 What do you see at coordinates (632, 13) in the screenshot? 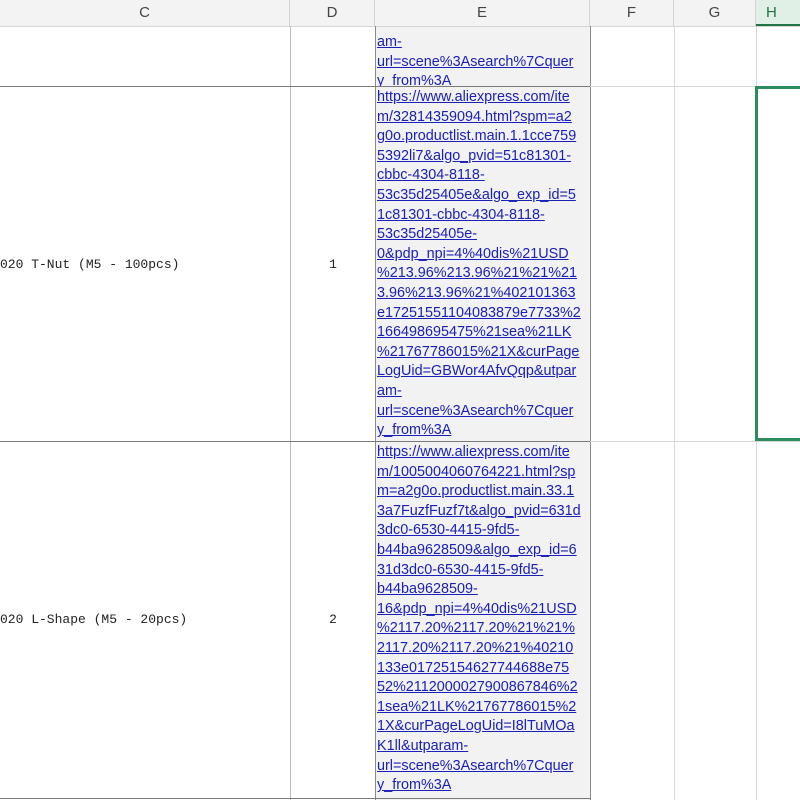
I see `column-header-f: F` at bounding box center [632, 13].